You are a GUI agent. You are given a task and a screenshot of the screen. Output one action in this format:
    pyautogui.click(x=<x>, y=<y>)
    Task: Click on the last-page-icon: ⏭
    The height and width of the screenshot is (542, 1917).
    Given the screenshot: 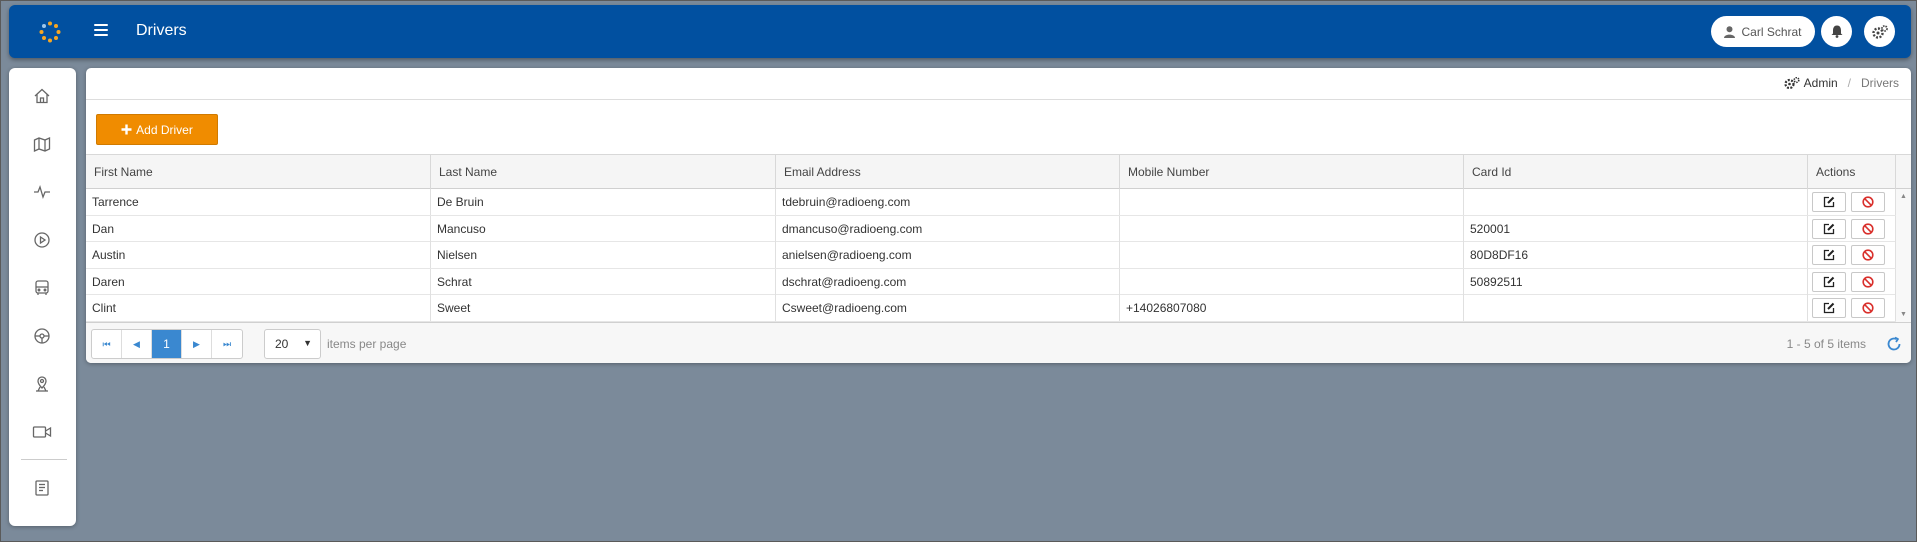 What is the action you would take?
    pyautogui.click(x=227, y=343)
    